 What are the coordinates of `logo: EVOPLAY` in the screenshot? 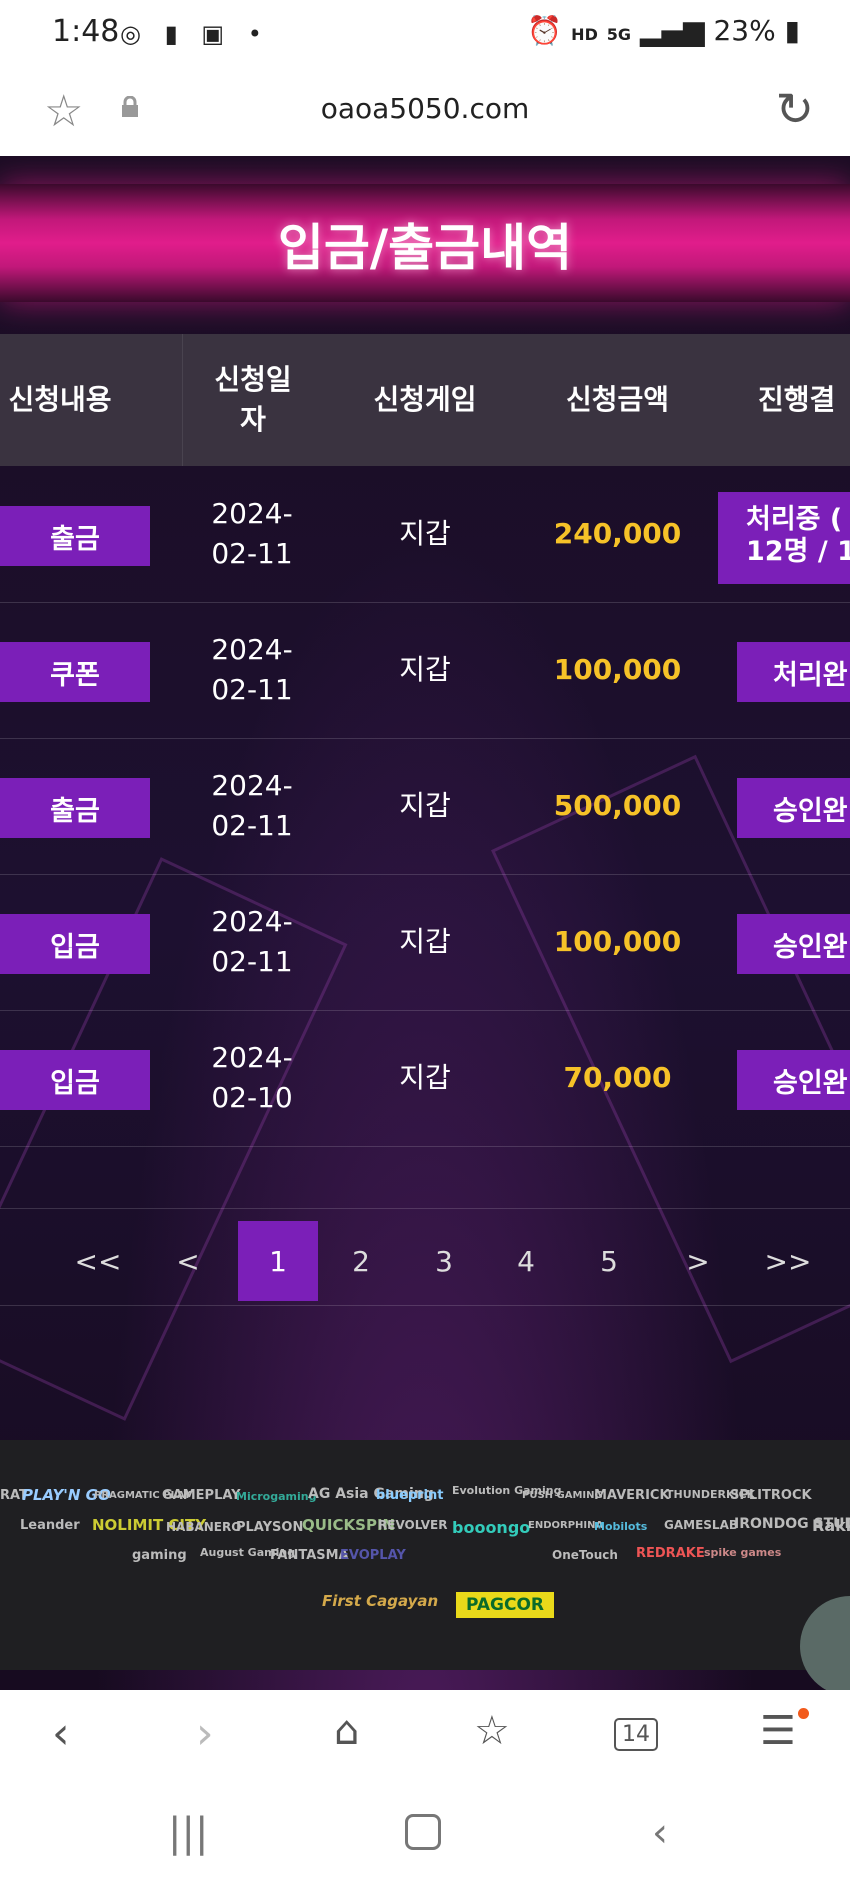 It's located at (373, 1555).